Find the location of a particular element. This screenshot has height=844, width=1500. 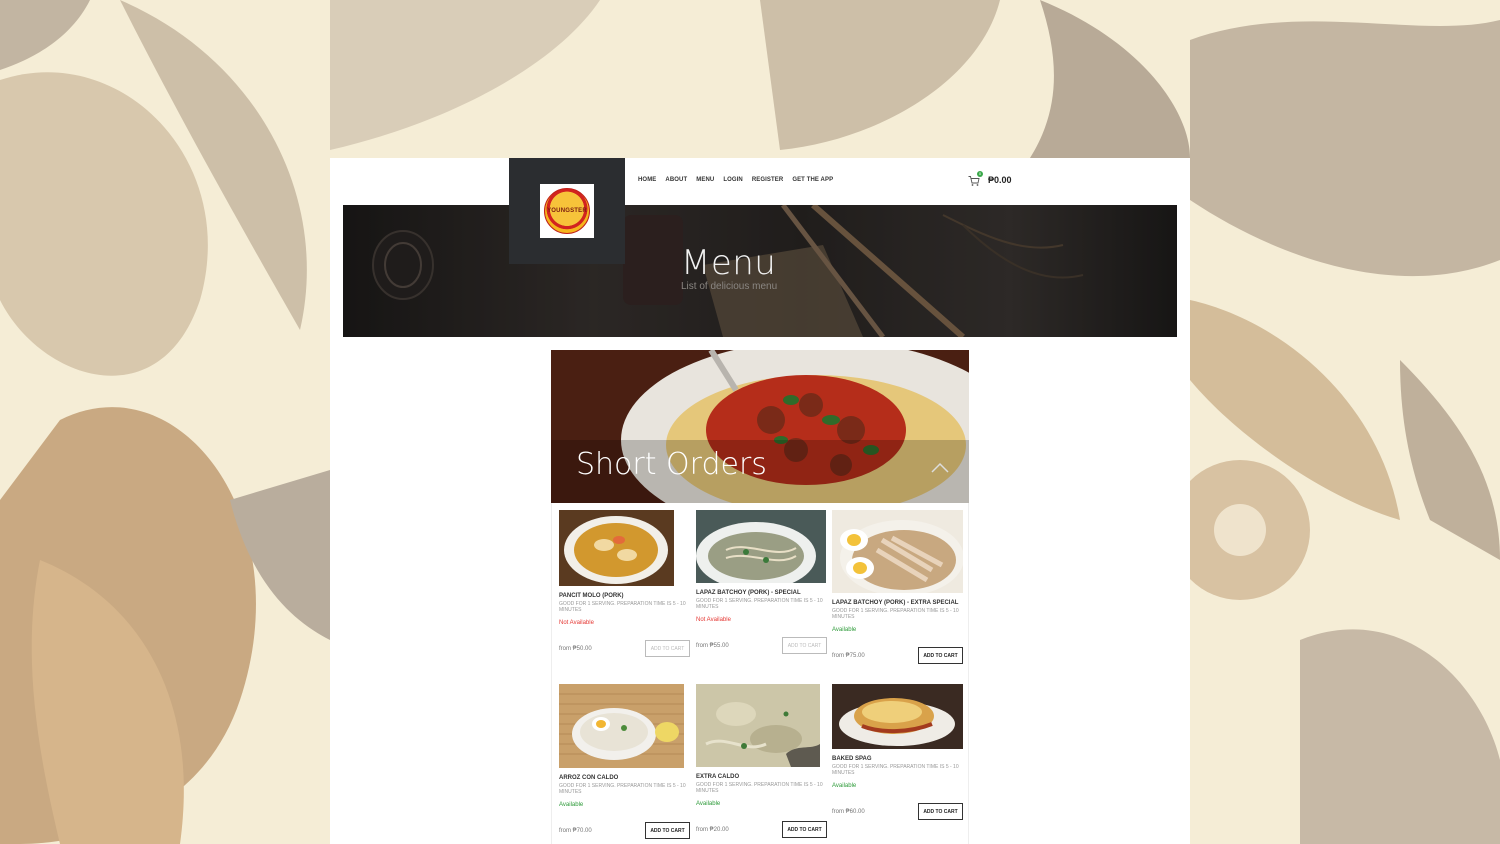

item-price: from ₱60.00 is located at coordinates (848, 811).